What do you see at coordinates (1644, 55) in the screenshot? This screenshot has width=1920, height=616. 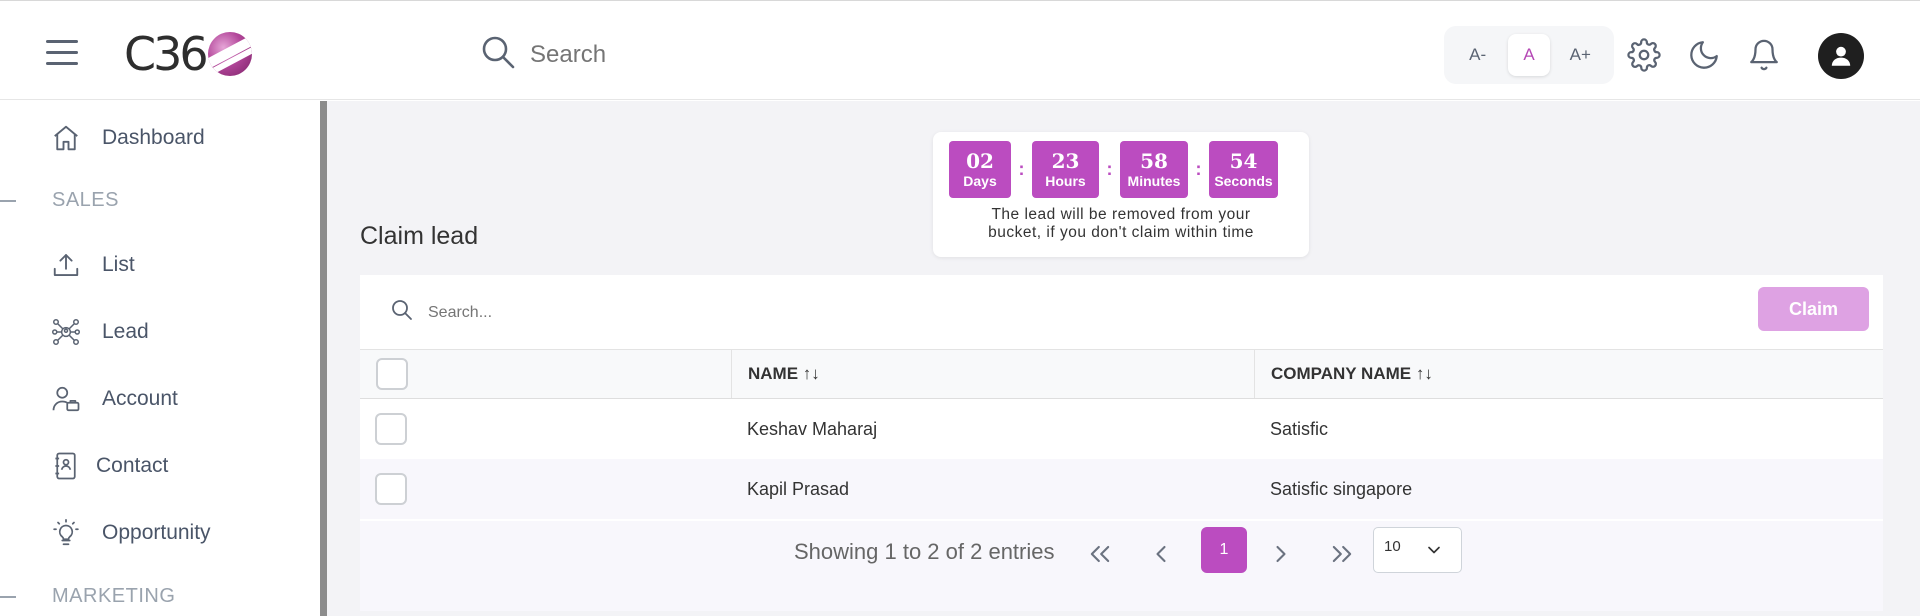 I see `gear-icon` at bounding box center [1644, 55].